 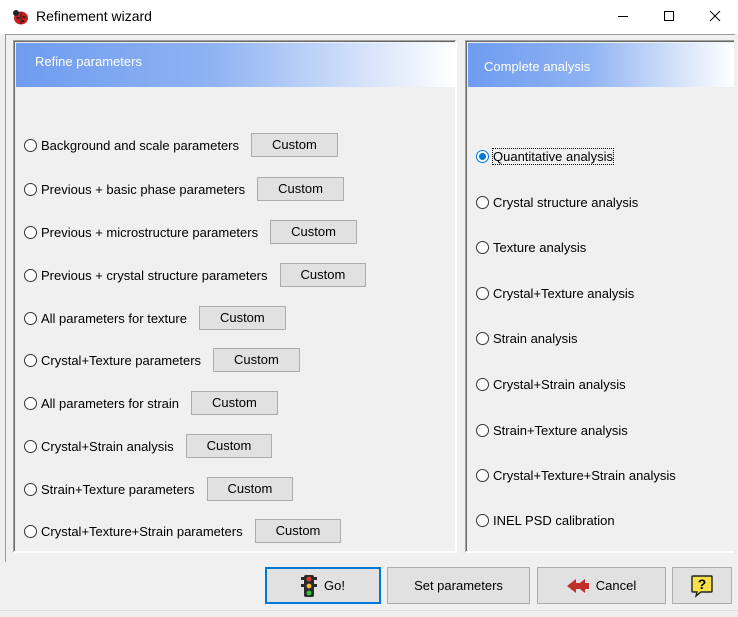 I want to click on back-arrows-icon, so click(x=577, y=585).